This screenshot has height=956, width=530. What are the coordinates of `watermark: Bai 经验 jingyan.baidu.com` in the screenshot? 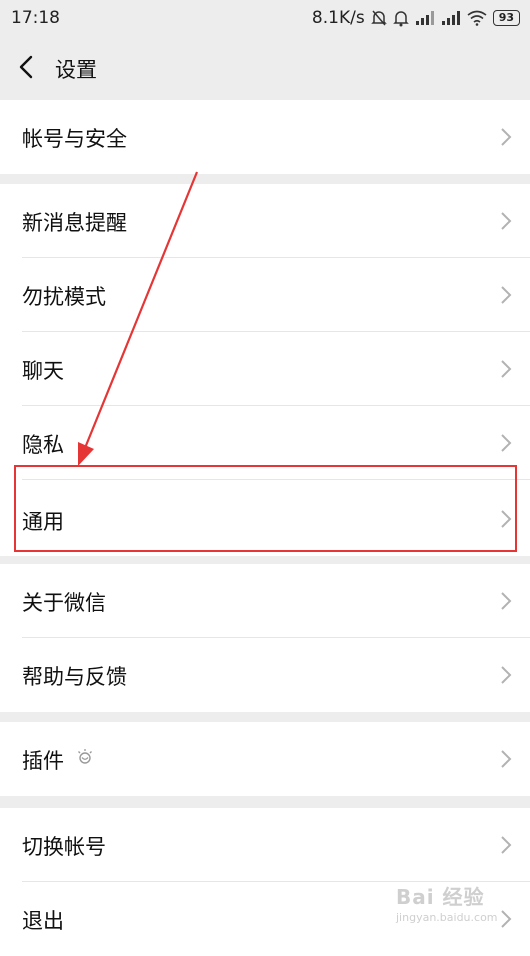 It's located at (450, 906).